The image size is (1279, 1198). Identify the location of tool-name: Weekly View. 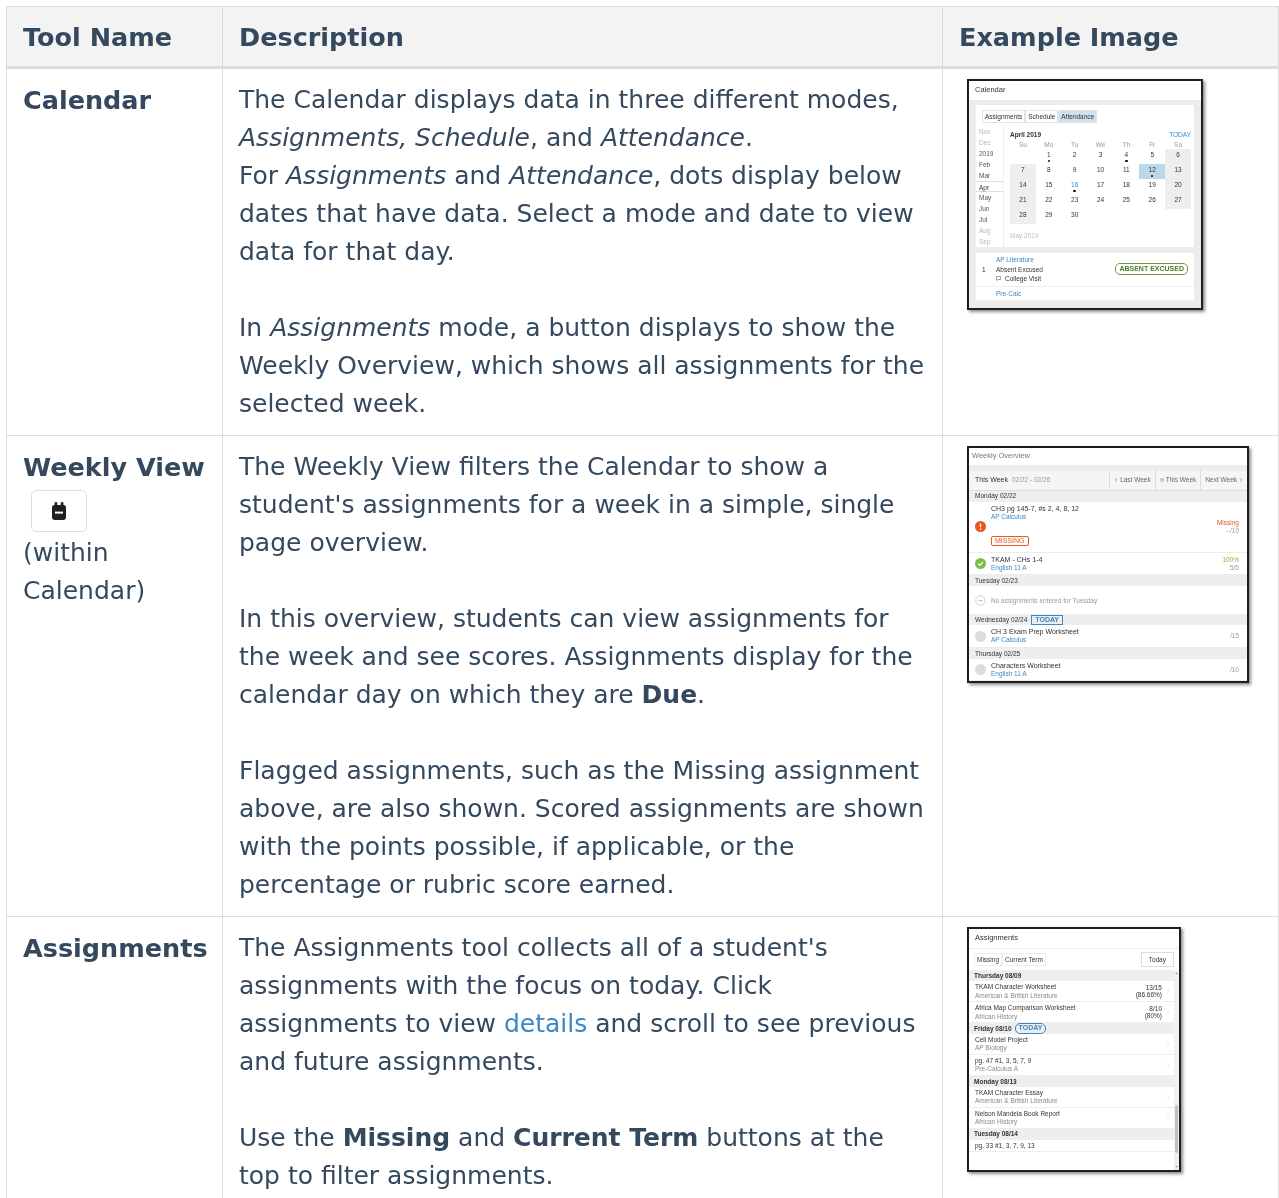
(114, 467).